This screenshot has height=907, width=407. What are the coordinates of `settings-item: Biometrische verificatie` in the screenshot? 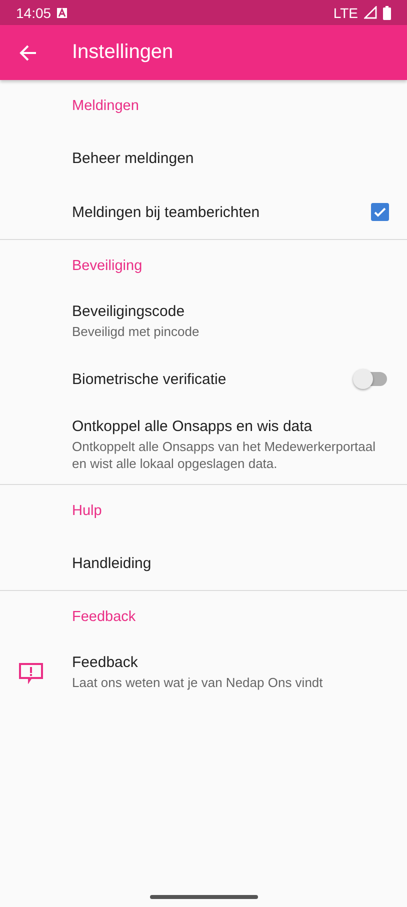 It's located at (203, 379).